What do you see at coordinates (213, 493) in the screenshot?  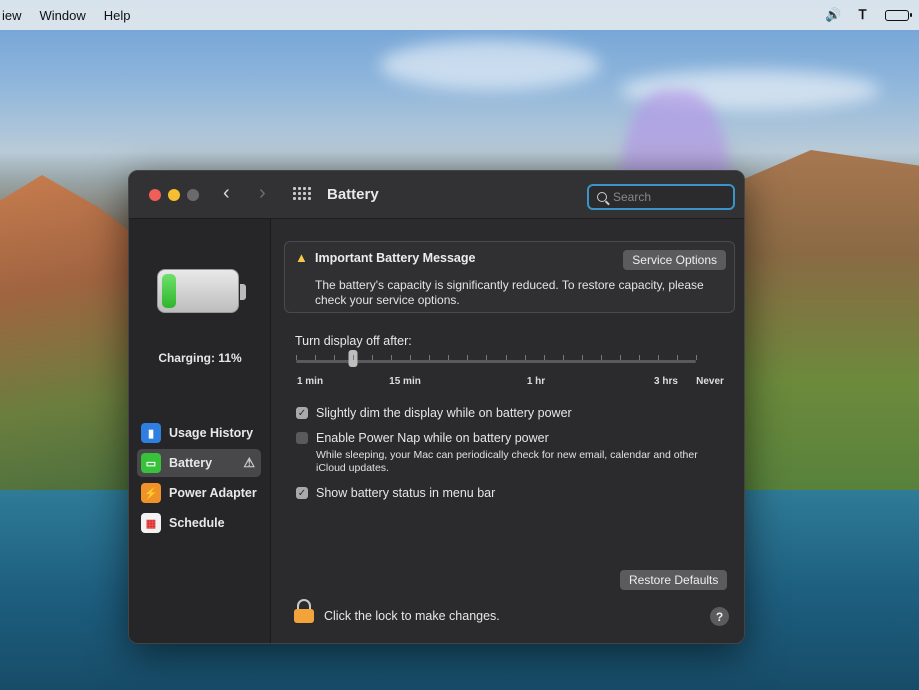 I see `sidebar-item-label: Power Adapter` at bounding box center [213, 493].